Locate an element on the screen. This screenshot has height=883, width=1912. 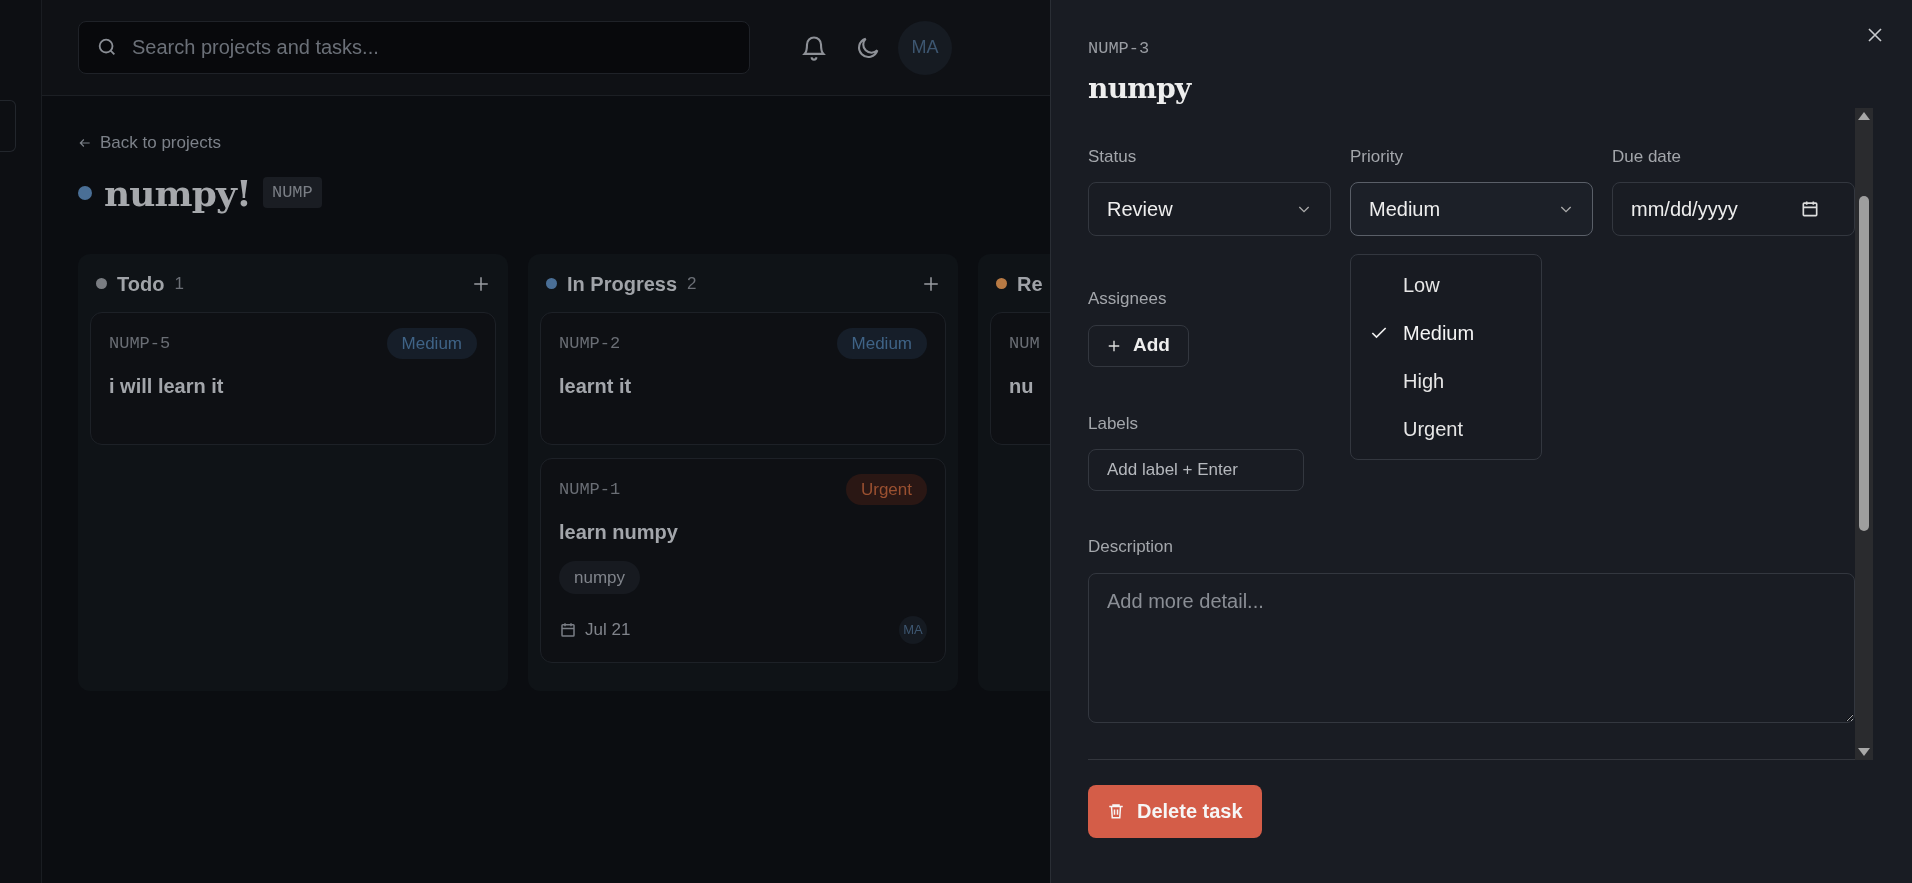
field-label: Due date is located at coordinates (1647, 156).